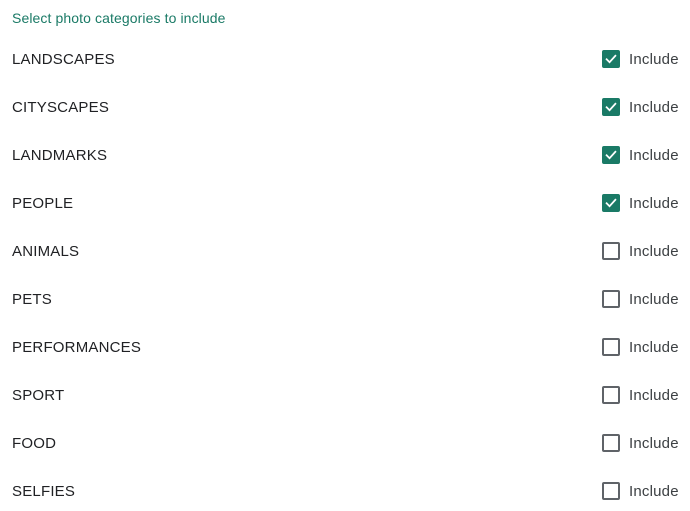  I want to click on category-label: PETS, so click(32, 299).